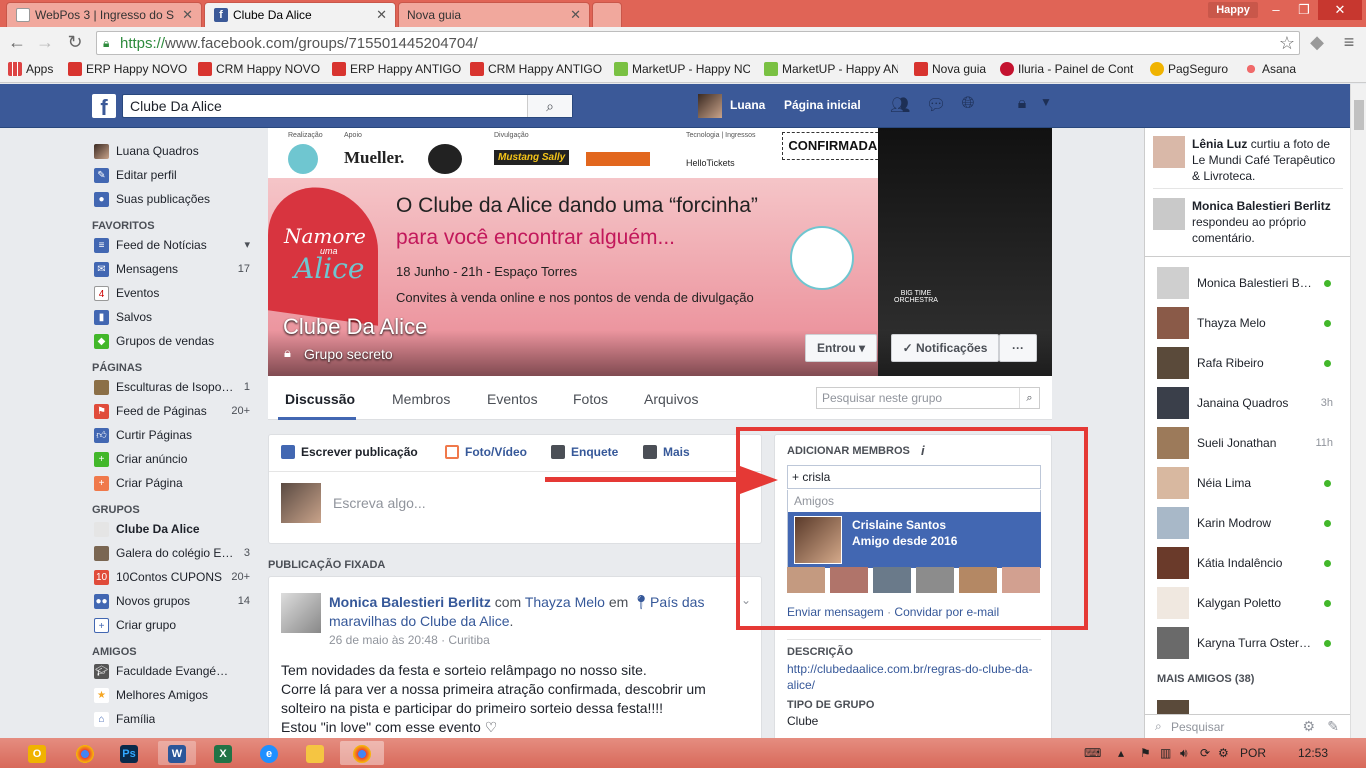 This screenshot has width=1366, height=768. I want to click on keyboard-icon: ⌨, so click(1092, 753).